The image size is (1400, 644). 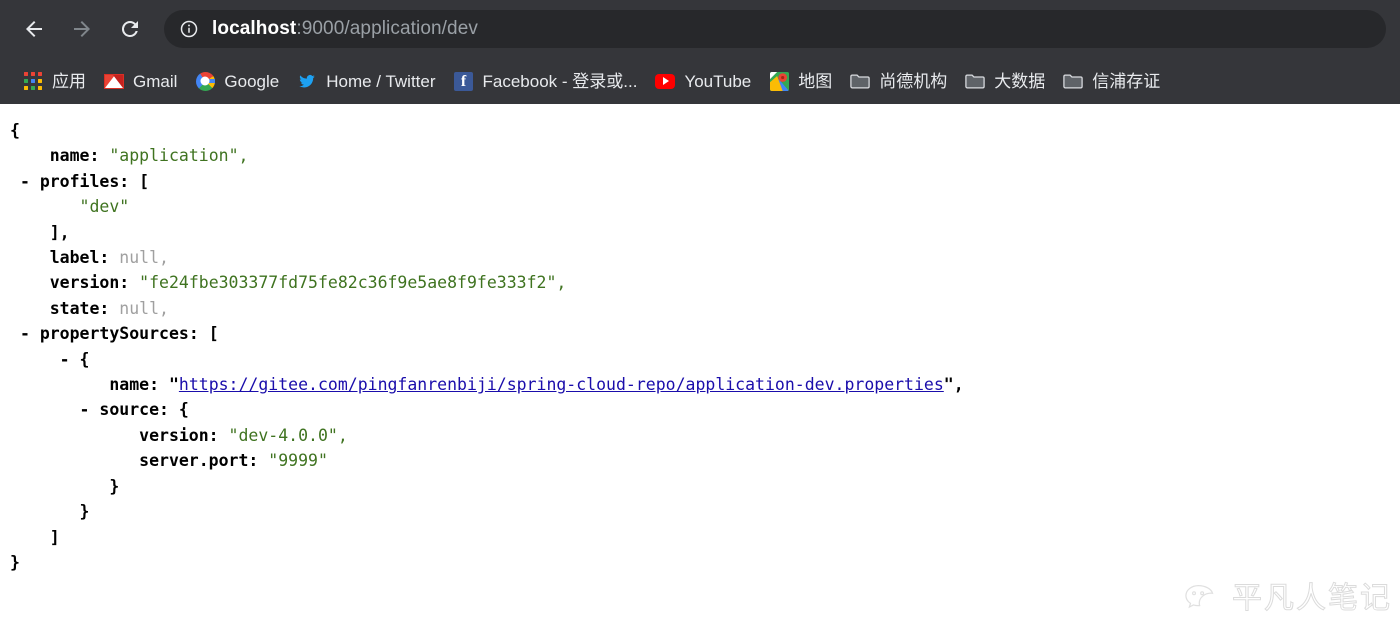 I want to click on forward-button, so click(x=82, y=29).